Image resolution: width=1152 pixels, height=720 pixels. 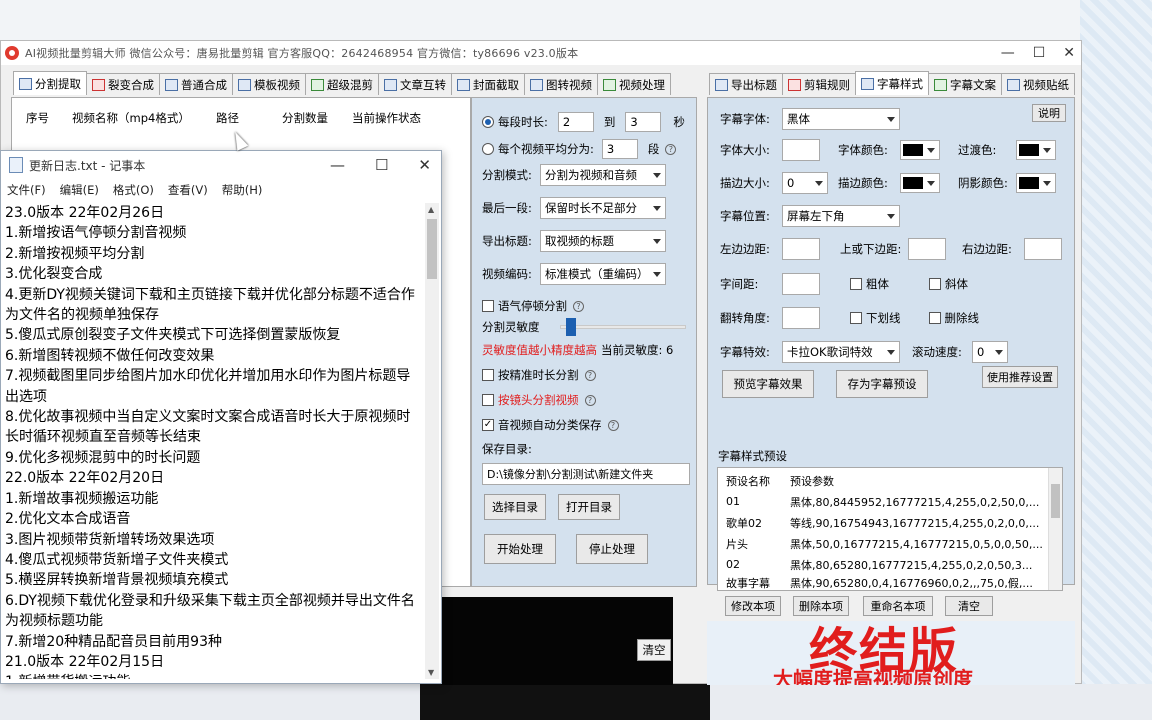 I want to click on notepad-line: 2.新增按视频平均分割, so click(x=75, y=253).